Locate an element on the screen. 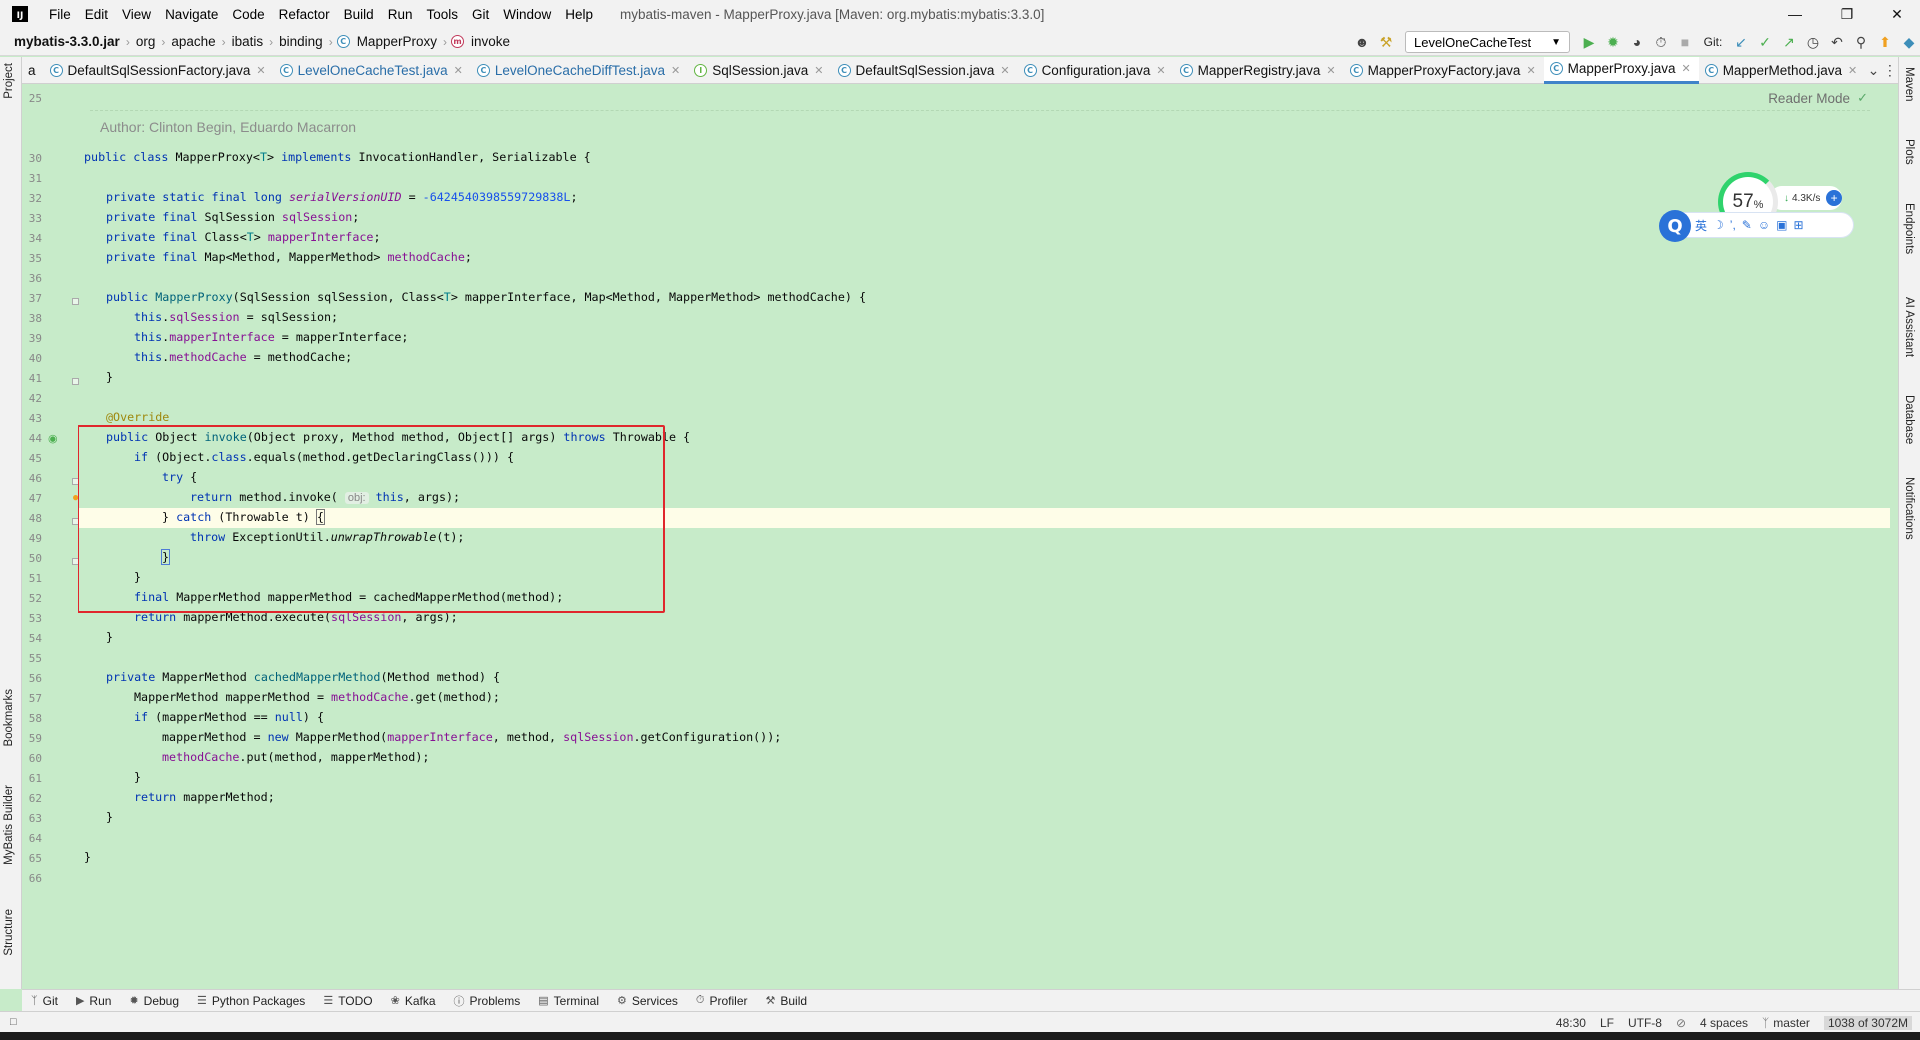 The height and width of the screenshot is (1040, 1920). menu-help: Help is located at coordinates (579, 14).